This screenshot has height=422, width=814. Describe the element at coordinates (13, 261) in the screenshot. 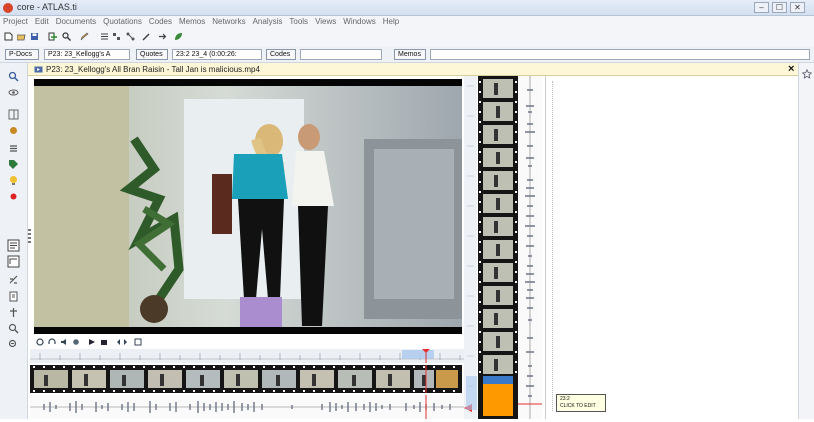

I see `comment-toggle-icon` at that location.